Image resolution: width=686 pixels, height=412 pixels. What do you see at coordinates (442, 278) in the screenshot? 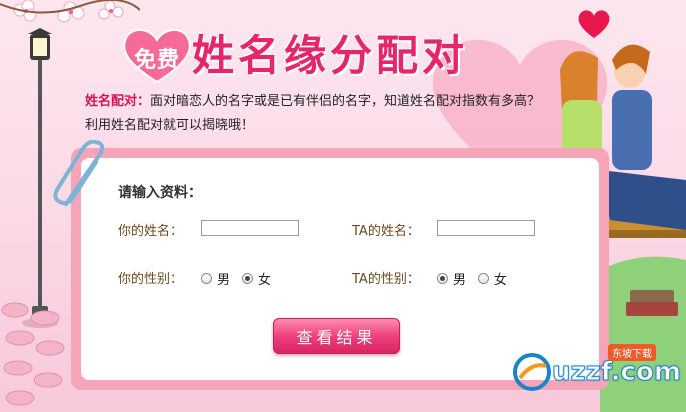
I see `ta-gender-male-radio` at bounding box center [442, 278].